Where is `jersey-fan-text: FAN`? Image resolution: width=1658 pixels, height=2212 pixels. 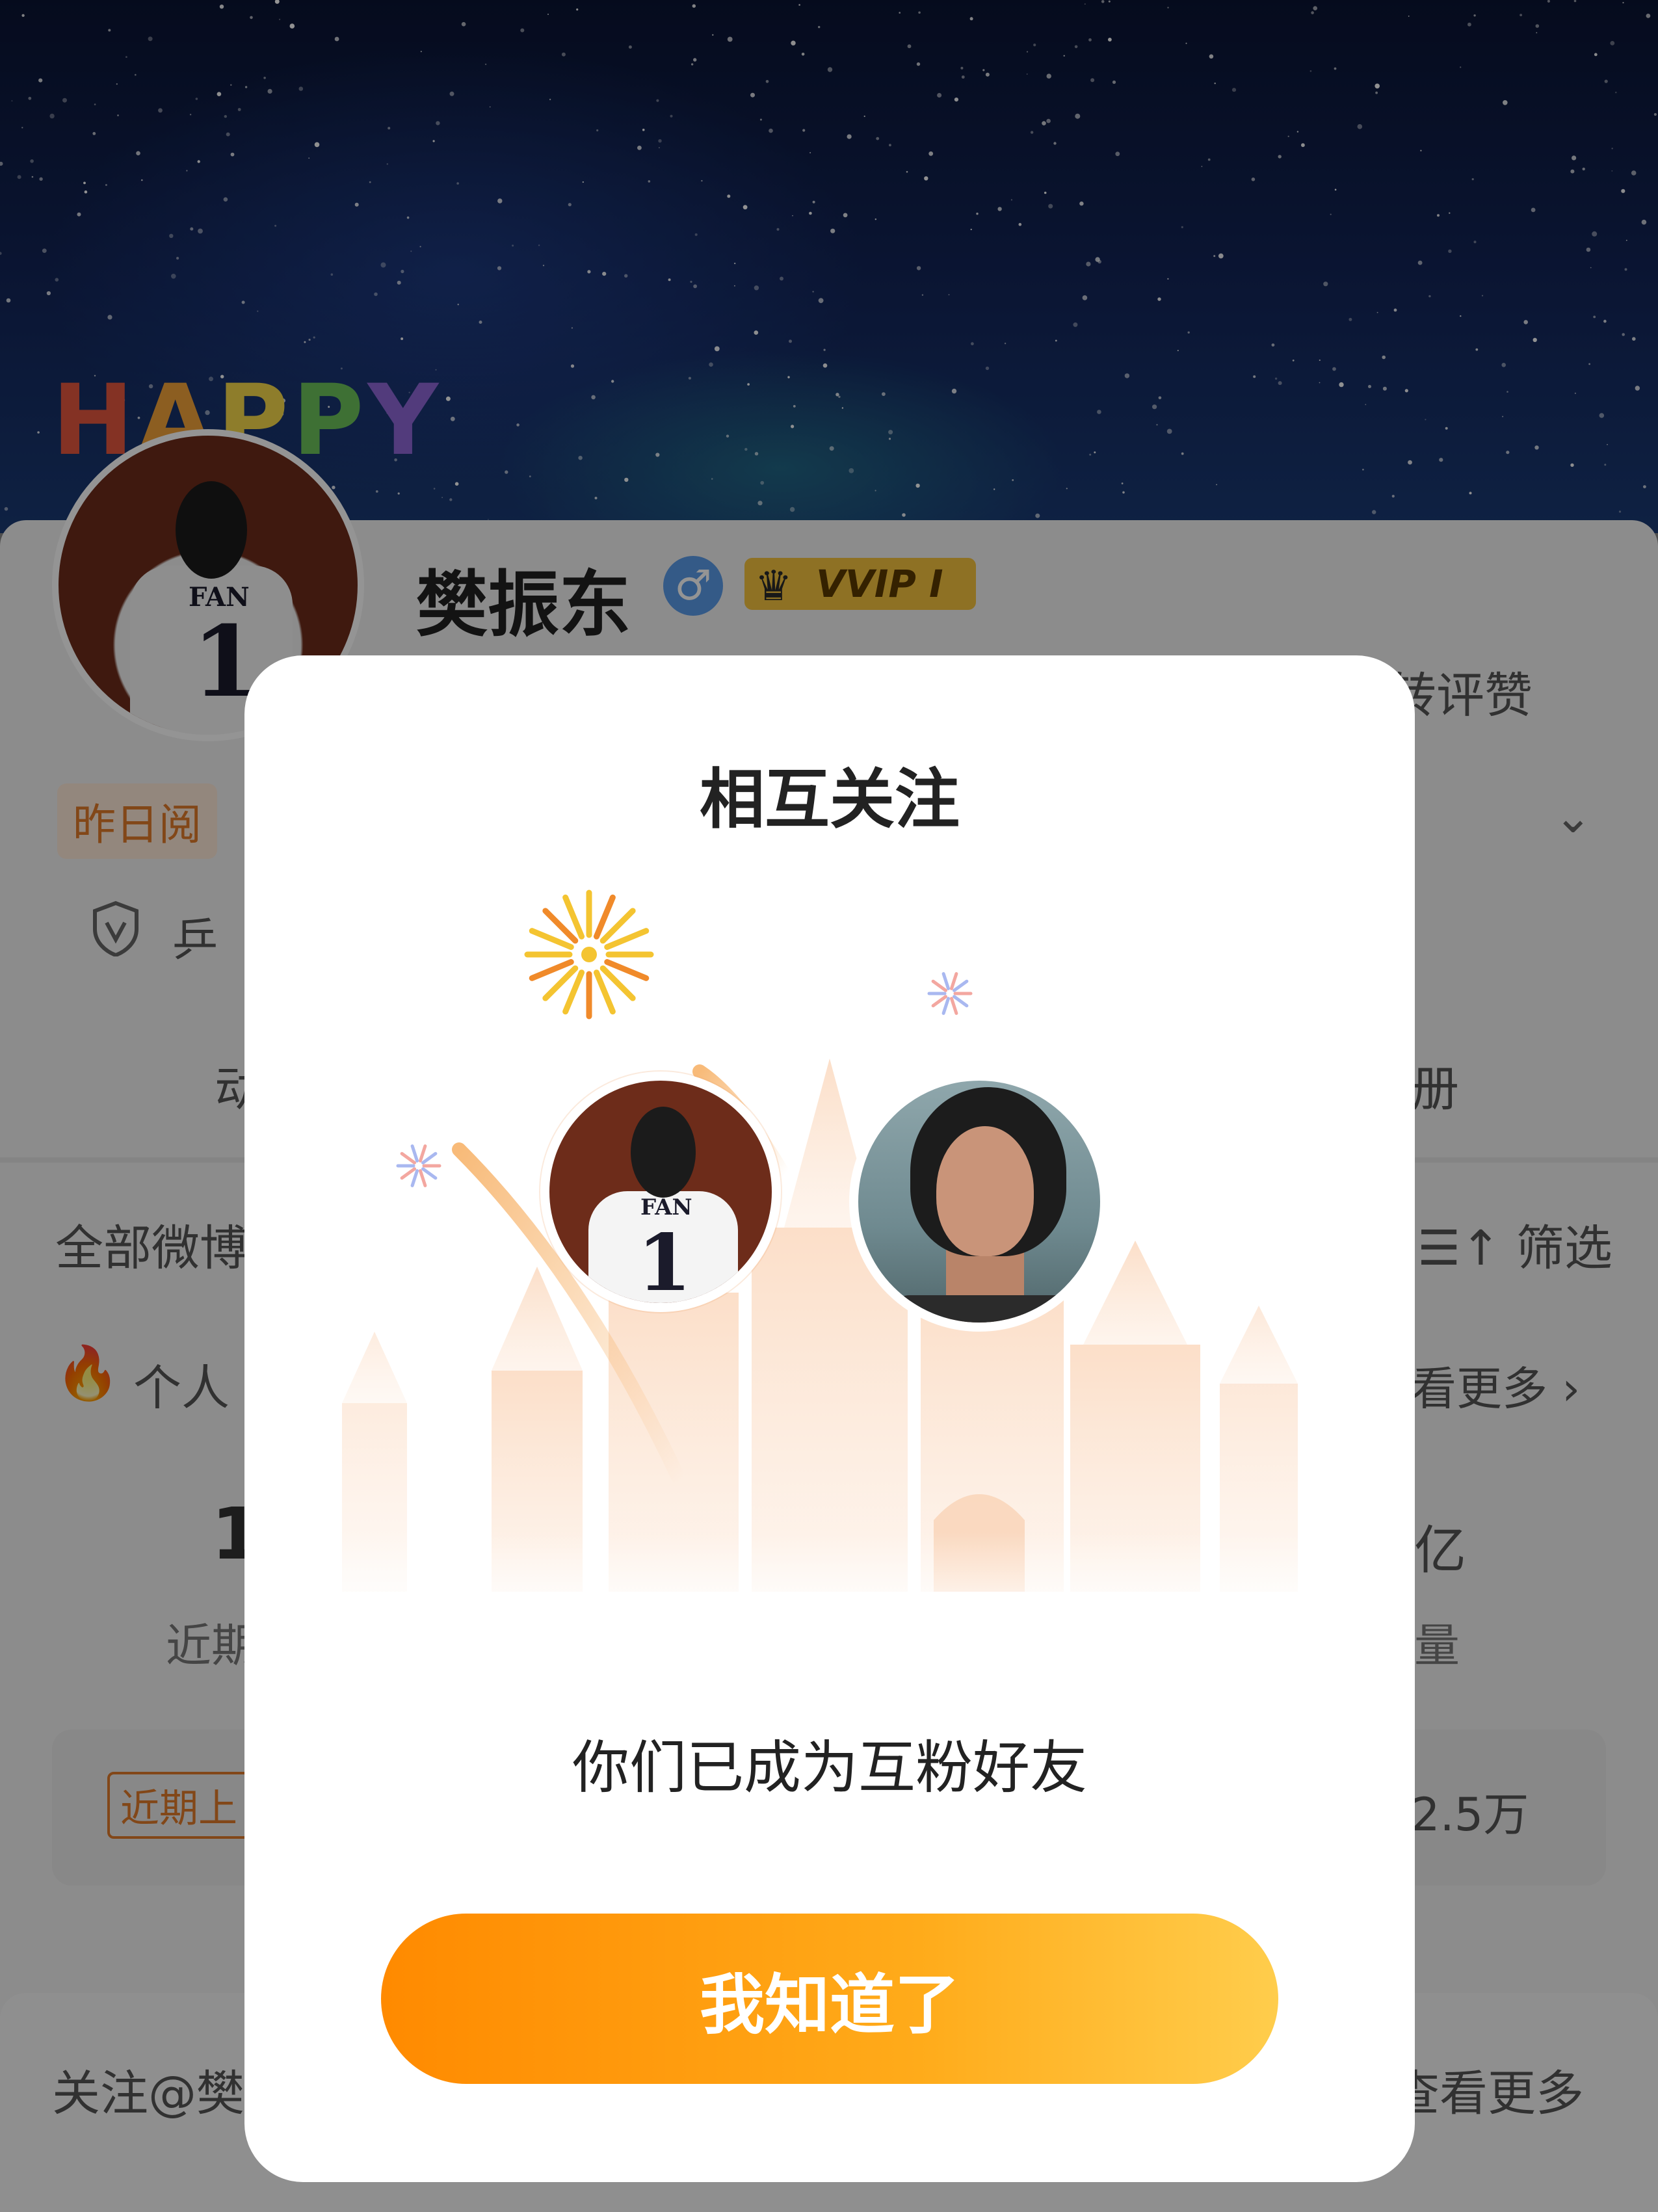 jersey-fan-text: FAN is located at coordinates (666, 1207).